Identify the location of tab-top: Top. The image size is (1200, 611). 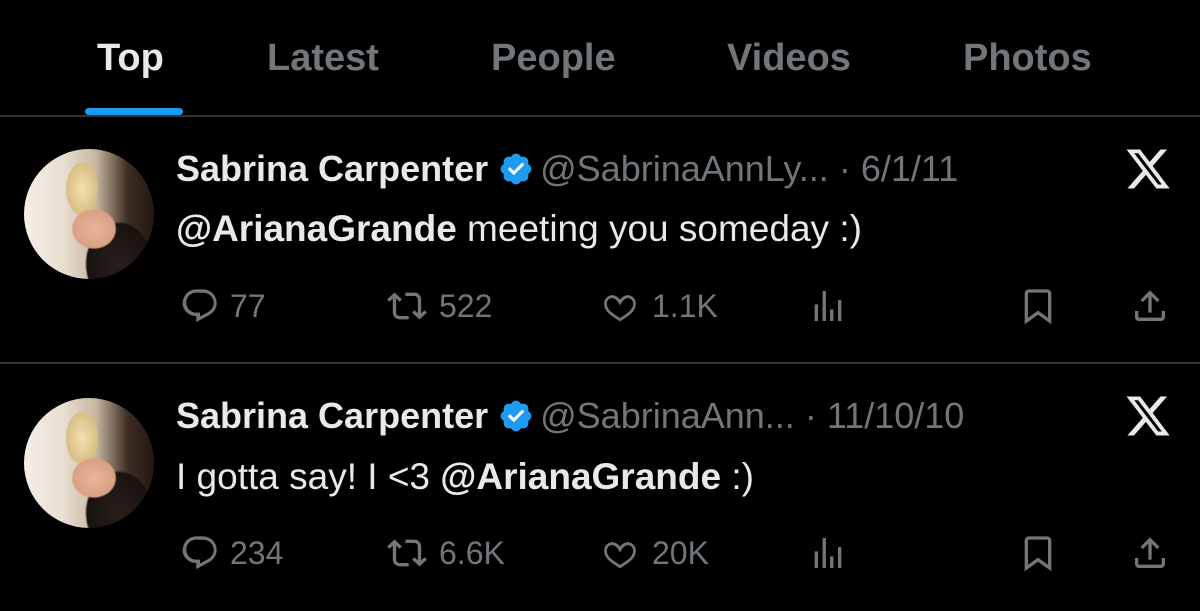
(130, 58).